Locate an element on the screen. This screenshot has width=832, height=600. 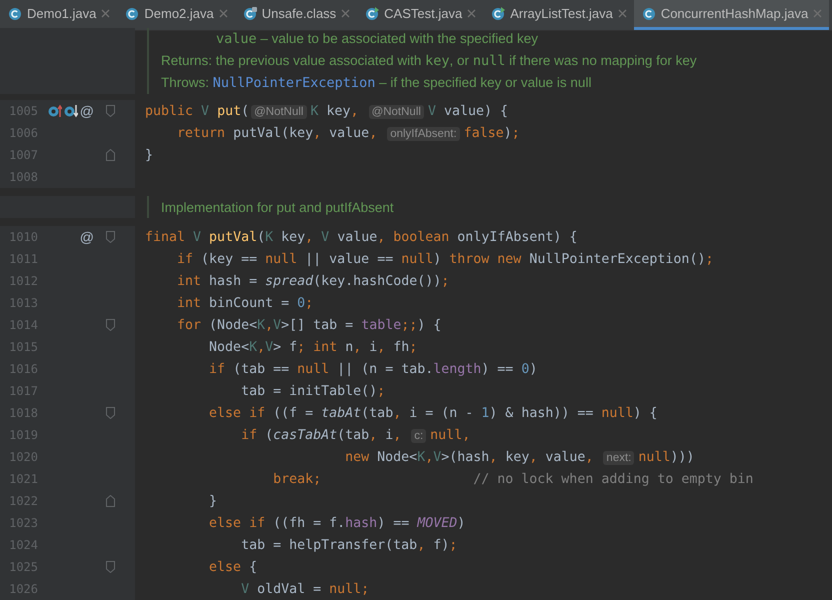
code-line: else if ((fh = f.hash) == MOVED) is located at coordinates (337, 523).